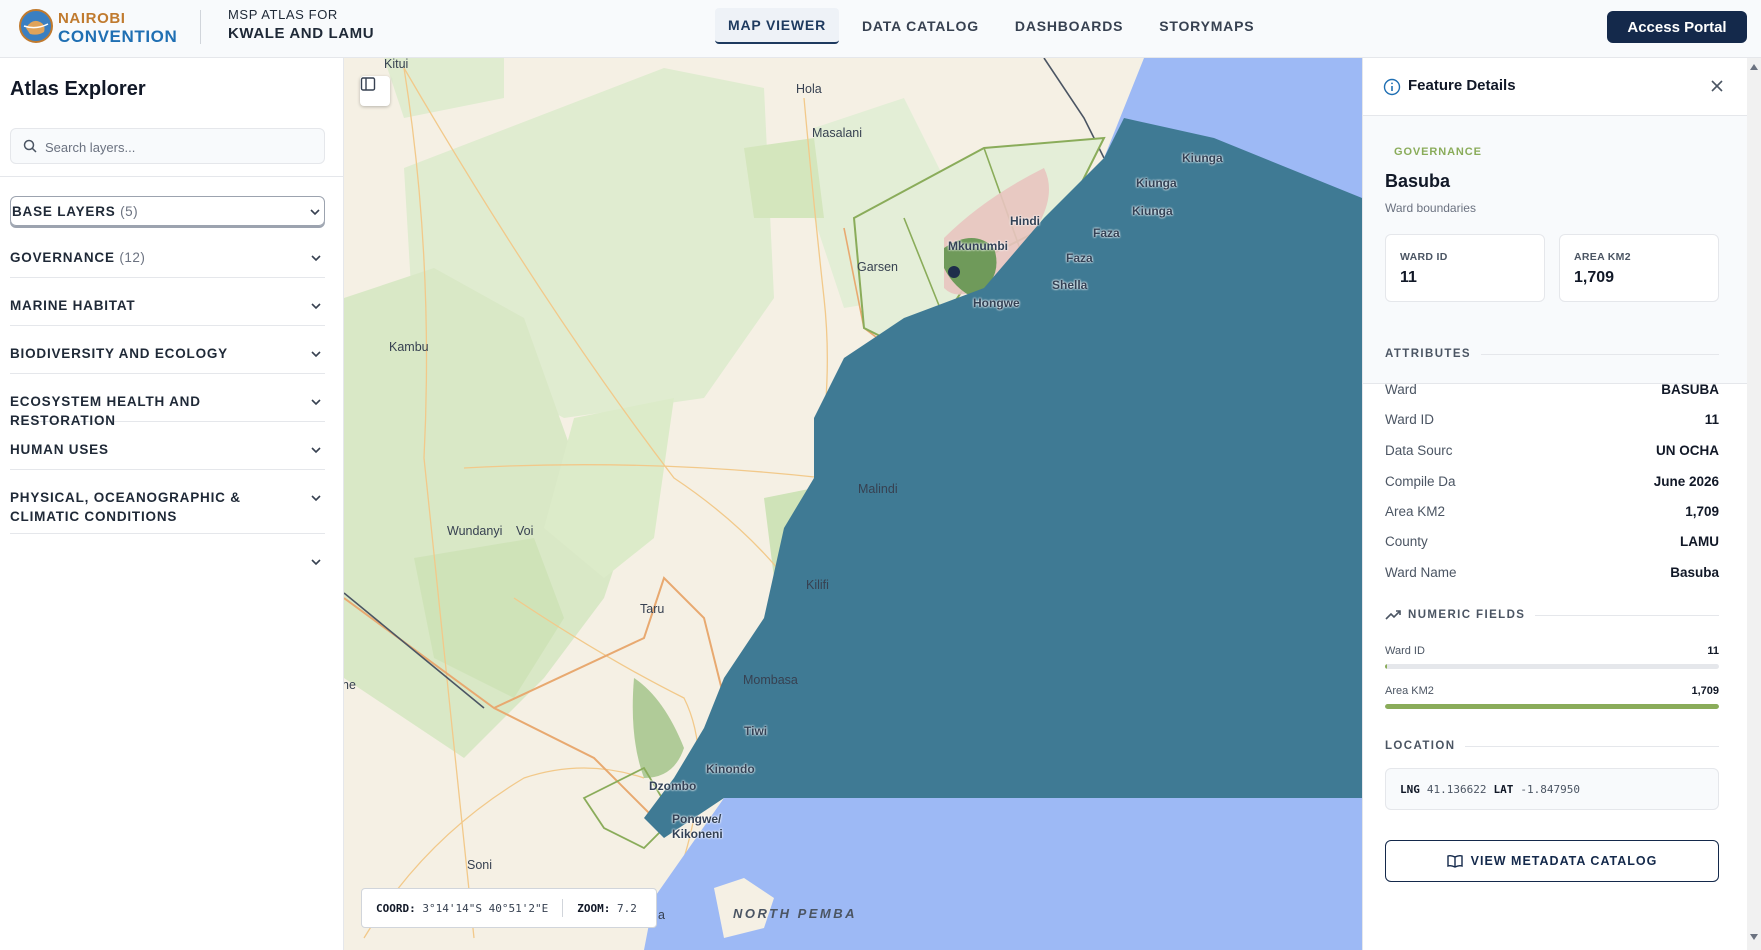 Image resolution: width=1761 pixels, height=950 pixels. What do you see at coordinates (1503, 789) in the screenshot?
I see `lat-label: LAT` at bounding box center [1503, 789].